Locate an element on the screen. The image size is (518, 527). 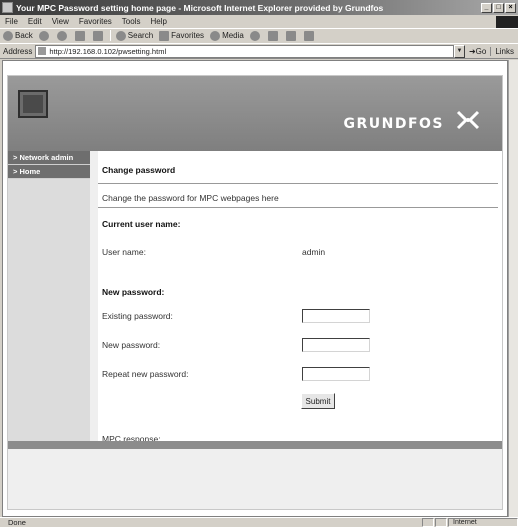
history-button is located at coordinates (256, 35).